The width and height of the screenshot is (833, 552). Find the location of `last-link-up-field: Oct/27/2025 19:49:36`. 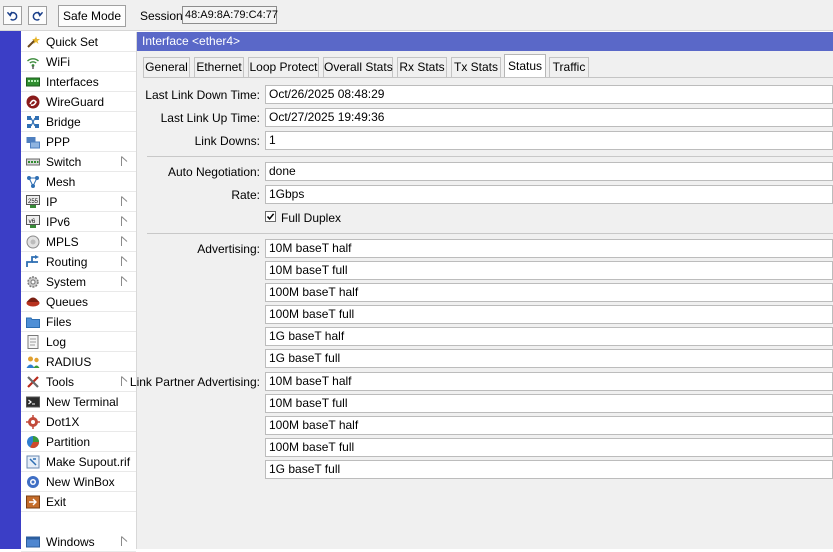

last-link-up-field: Oct/27/2025 19:49:36 is located at coordinates (549, 117).